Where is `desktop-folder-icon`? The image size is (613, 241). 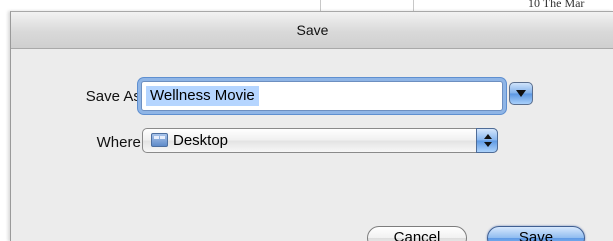 desktop-folder-icon is located at coordinates (159, 140).